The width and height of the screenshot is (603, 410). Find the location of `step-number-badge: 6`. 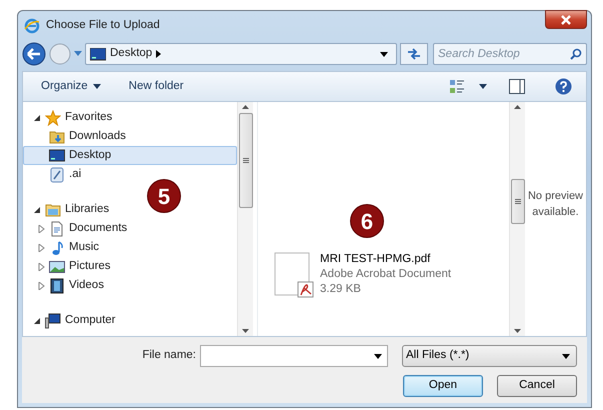

step-number-badge: 6 is located at coordinates (367, 221).